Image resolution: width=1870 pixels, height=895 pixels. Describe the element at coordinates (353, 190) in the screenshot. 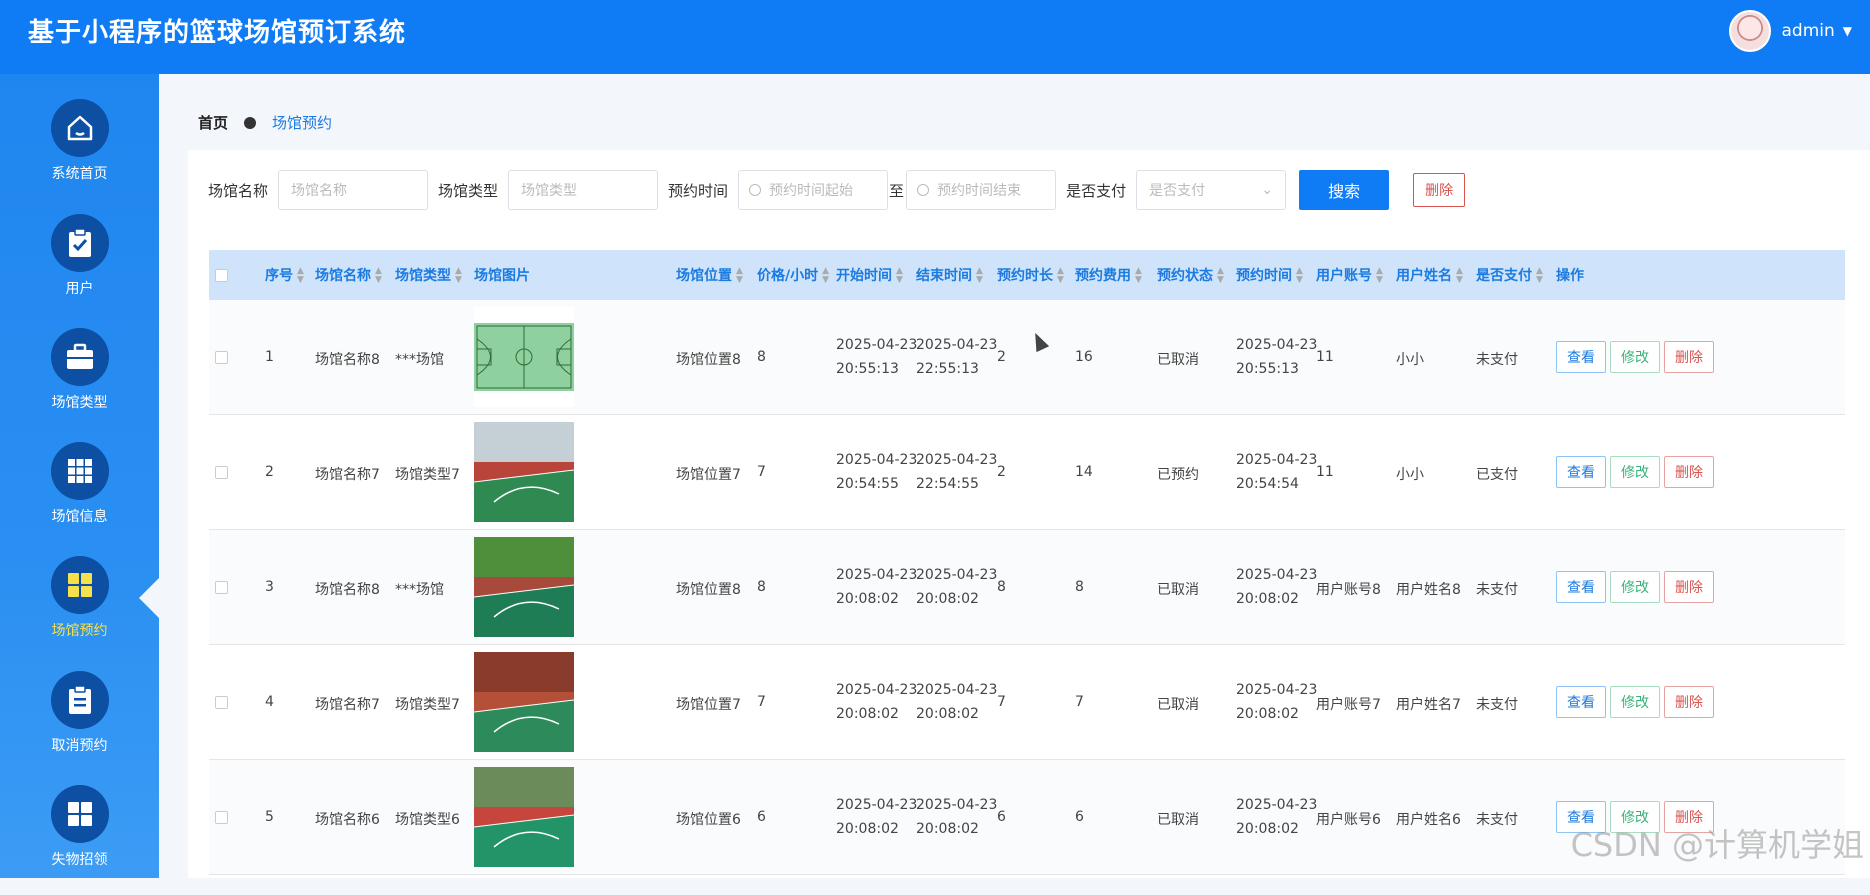

I see `venue-name-input: 场馆名称` at that location.